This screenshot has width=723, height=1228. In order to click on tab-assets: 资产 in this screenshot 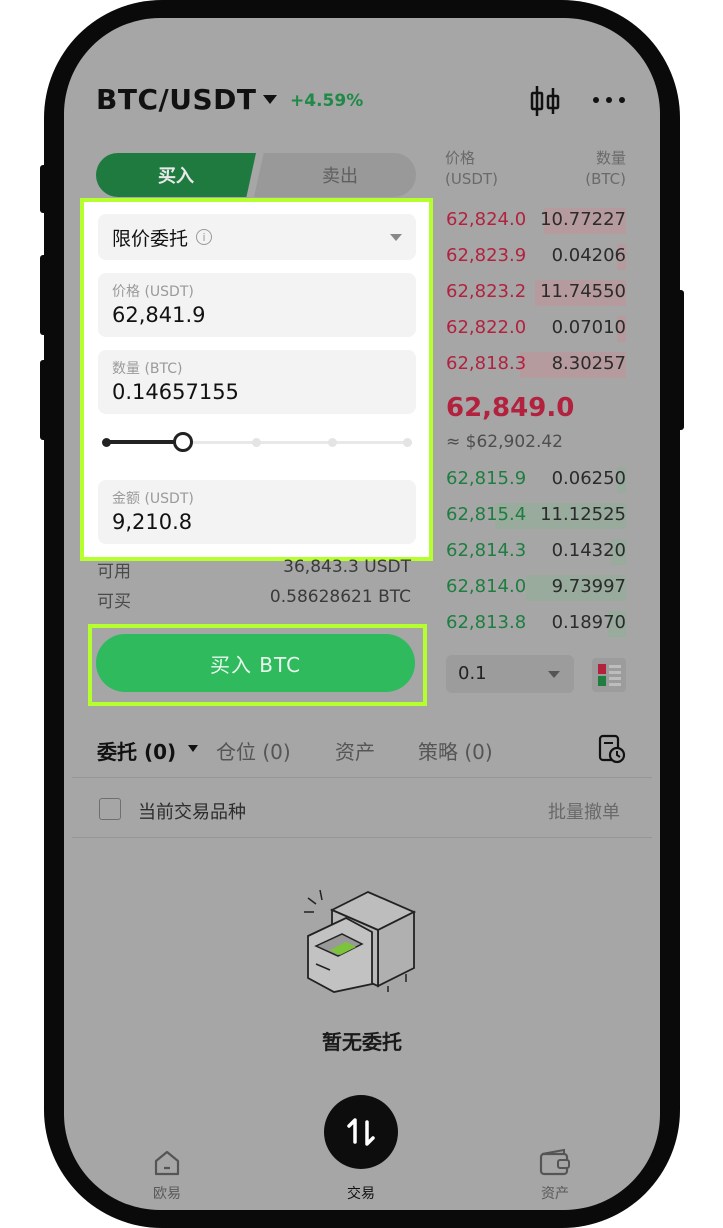, I will do `click(355, 750)`.